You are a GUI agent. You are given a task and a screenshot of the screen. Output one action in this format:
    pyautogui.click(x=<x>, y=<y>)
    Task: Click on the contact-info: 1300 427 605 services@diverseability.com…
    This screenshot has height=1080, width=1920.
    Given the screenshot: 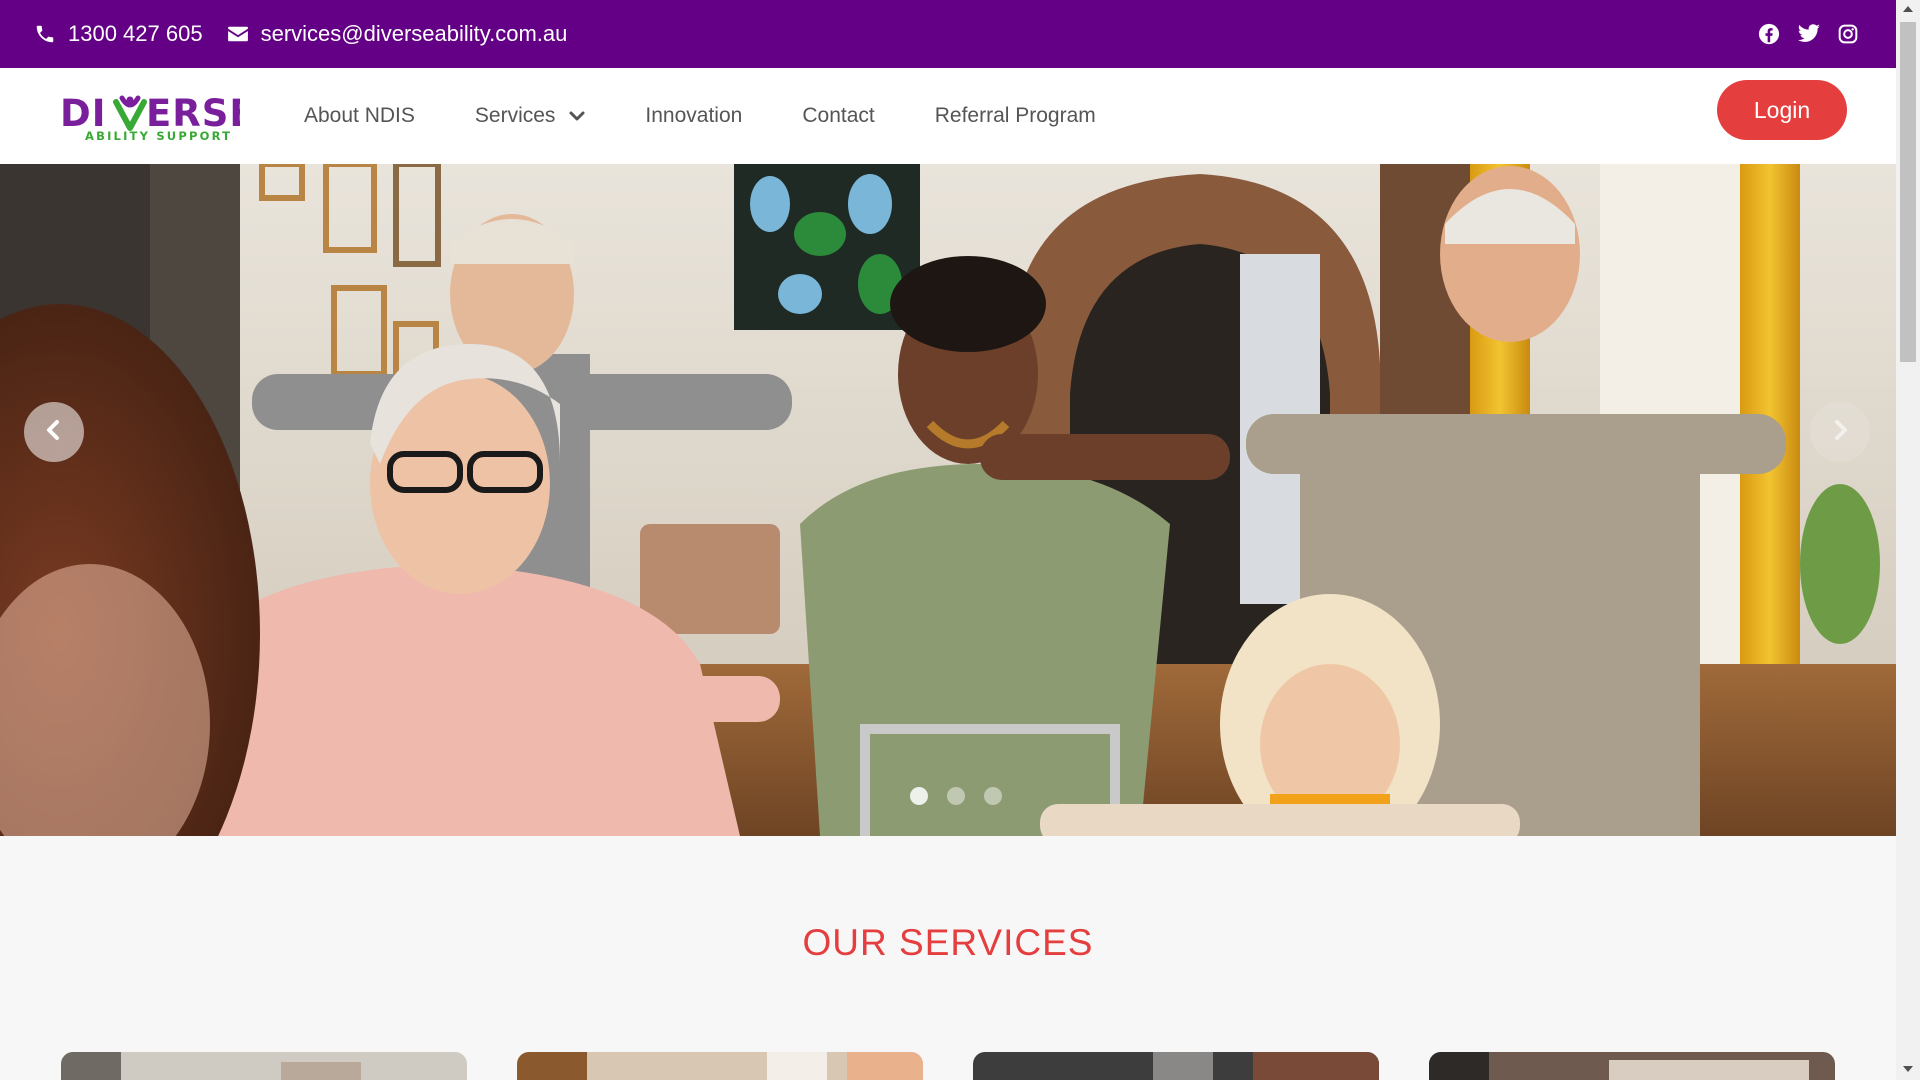 What is the action you would take?
    pyautogui.click(x=312, y=34)
    